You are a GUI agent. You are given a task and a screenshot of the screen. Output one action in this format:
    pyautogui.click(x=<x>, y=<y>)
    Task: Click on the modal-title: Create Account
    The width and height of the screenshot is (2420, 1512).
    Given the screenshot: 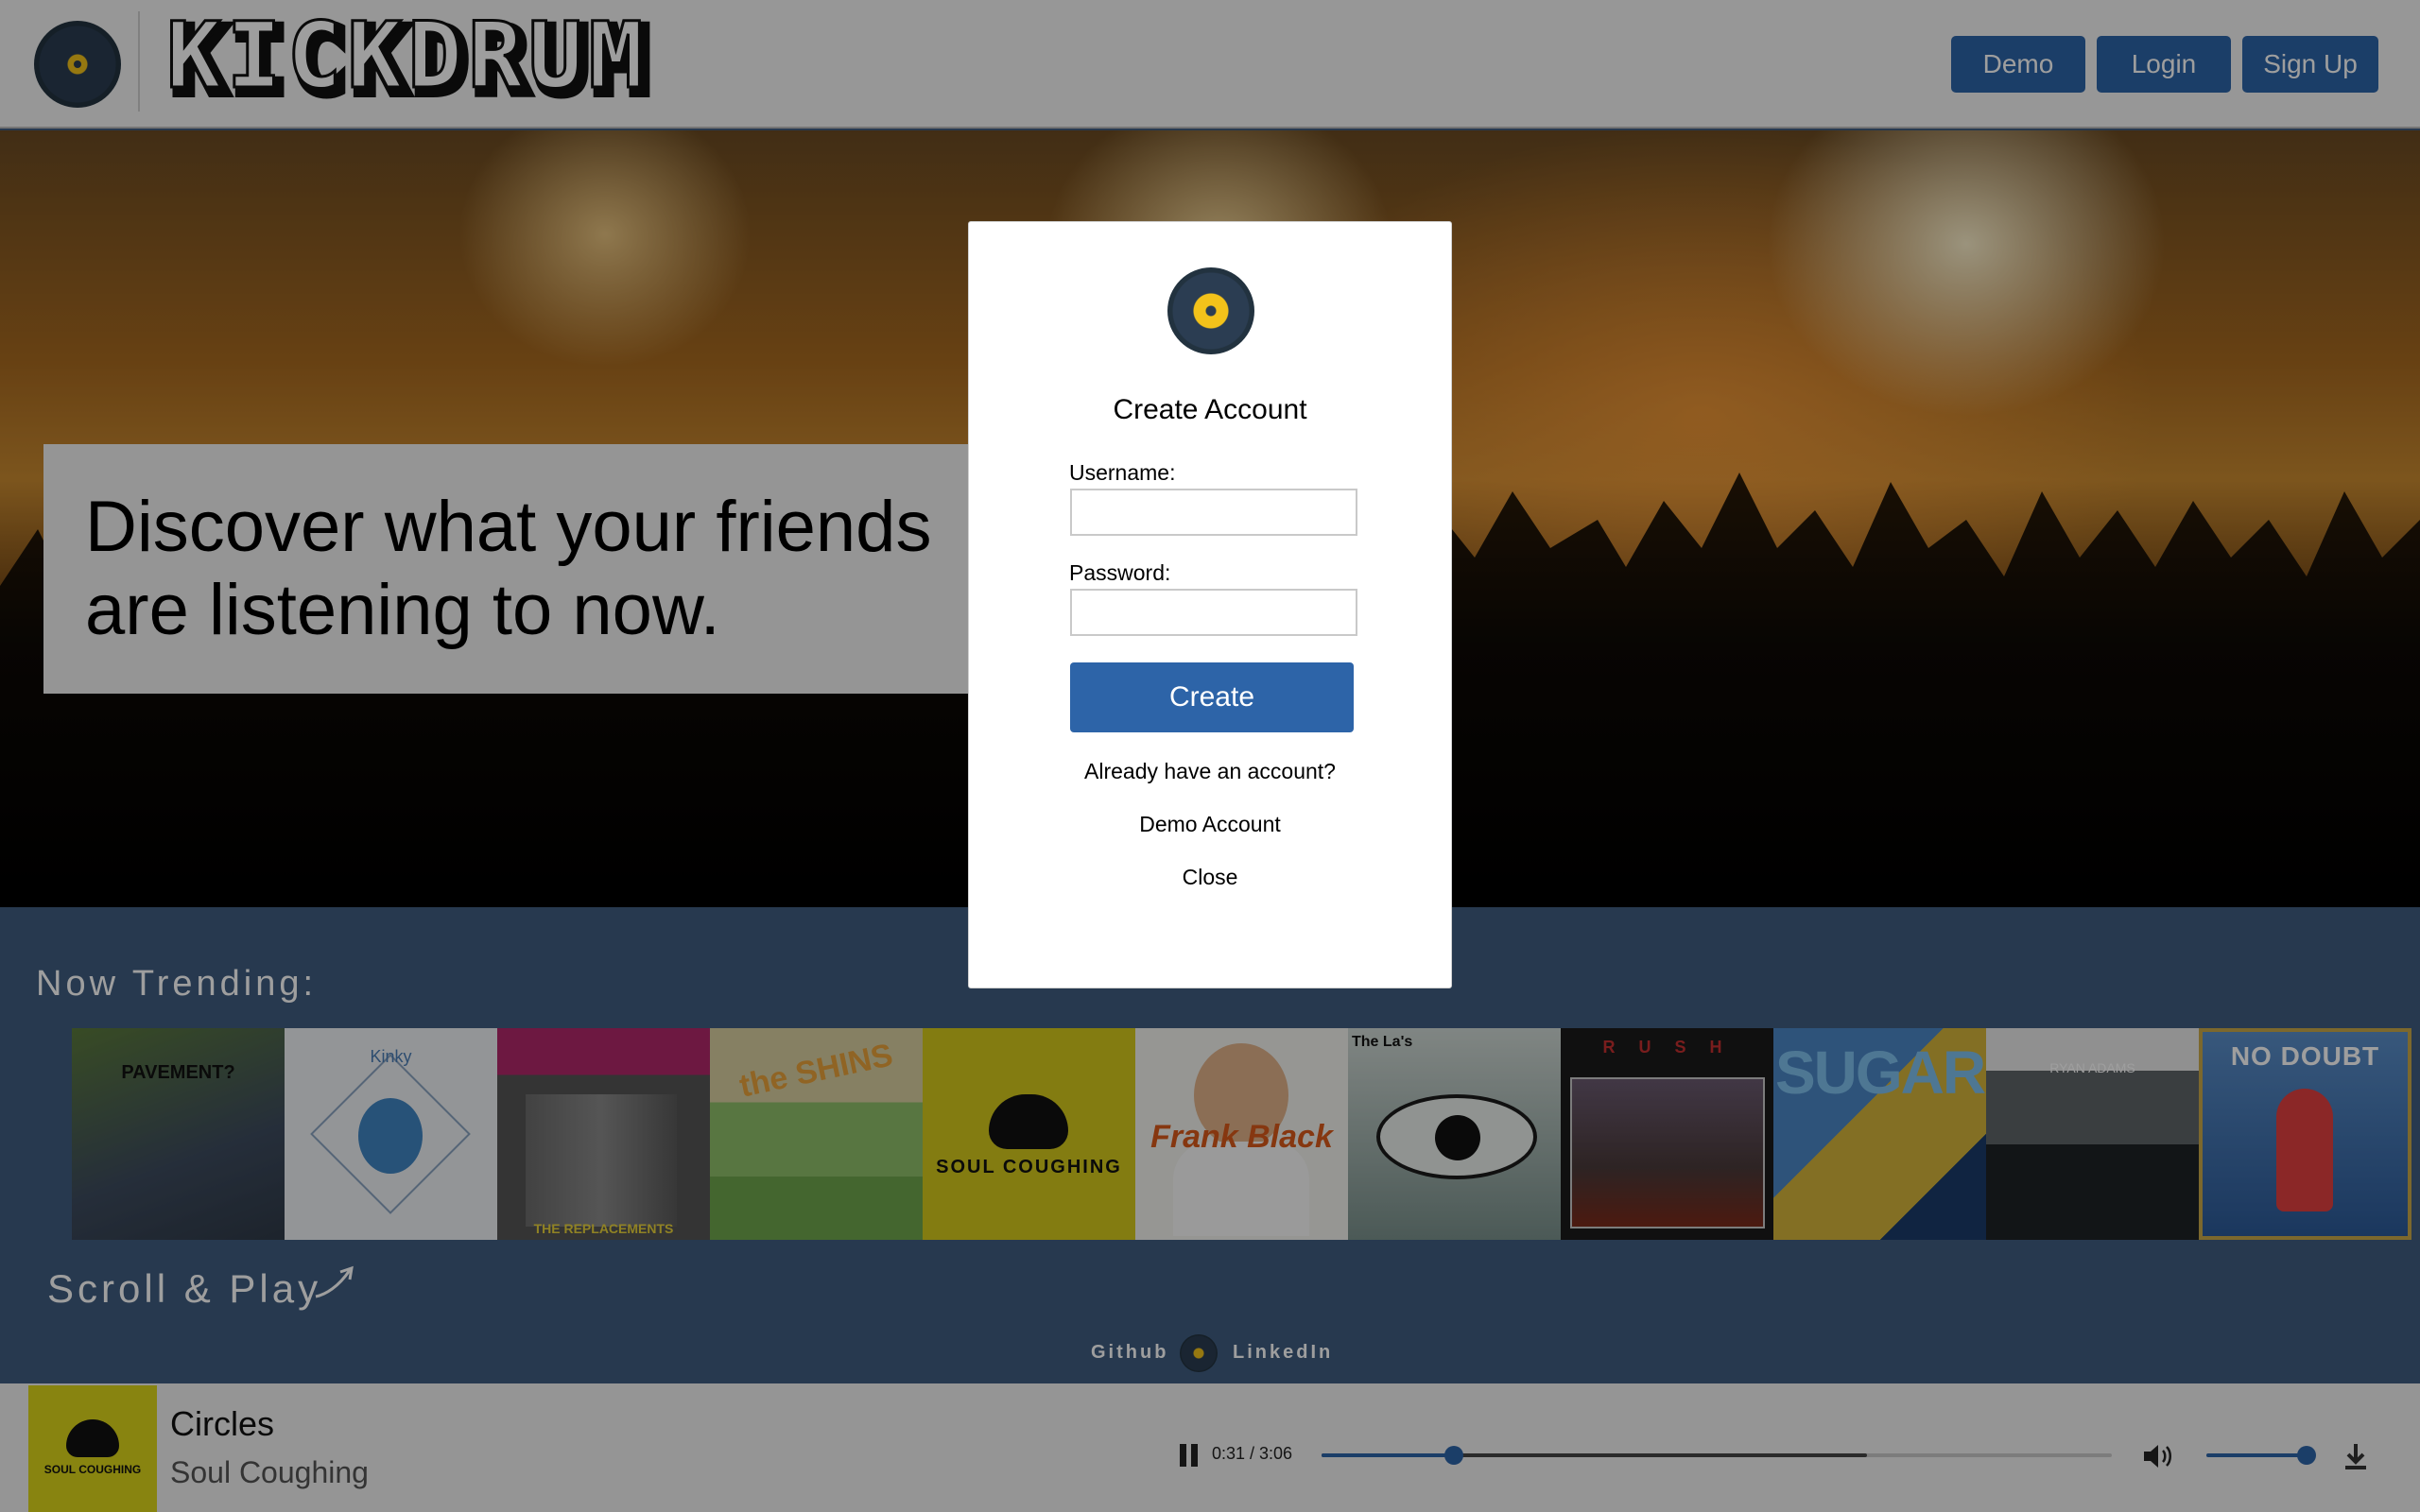 What is the action you would take?
    pyautogui.click(x=1210, y=409)
    